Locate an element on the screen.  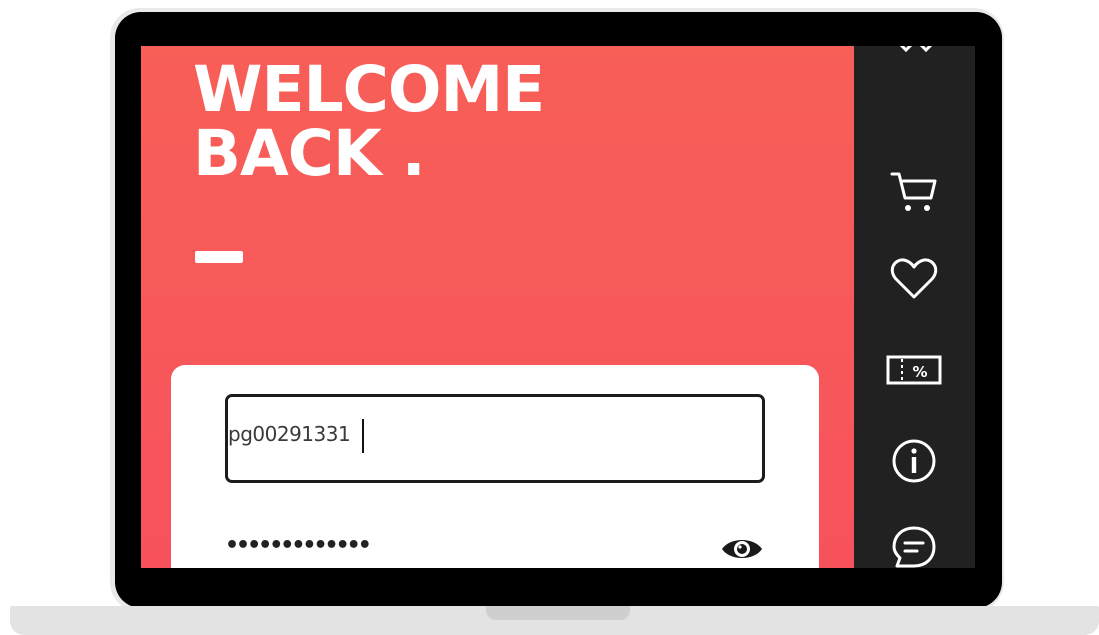
eye-icon is located at coordinates (742, 549).